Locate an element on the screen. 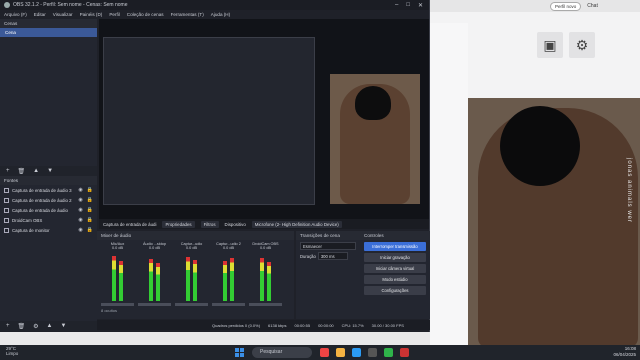 This screenshot has height=360, width=640. menu-scene-collection: Coleção de cenas is located at coordinates (145, 14).